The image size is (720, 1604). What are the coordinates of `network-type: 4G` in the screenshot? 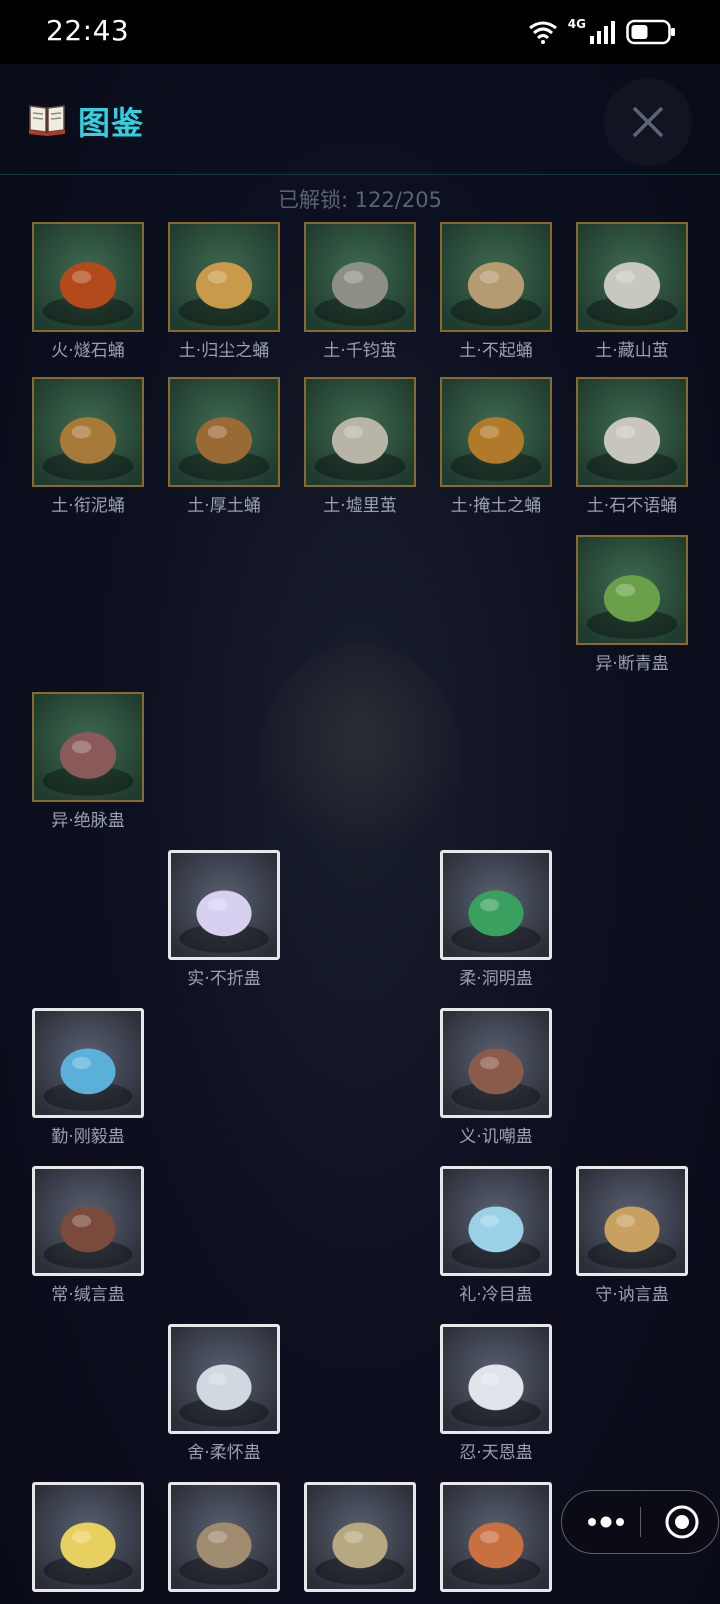 It's located at (576, 24).